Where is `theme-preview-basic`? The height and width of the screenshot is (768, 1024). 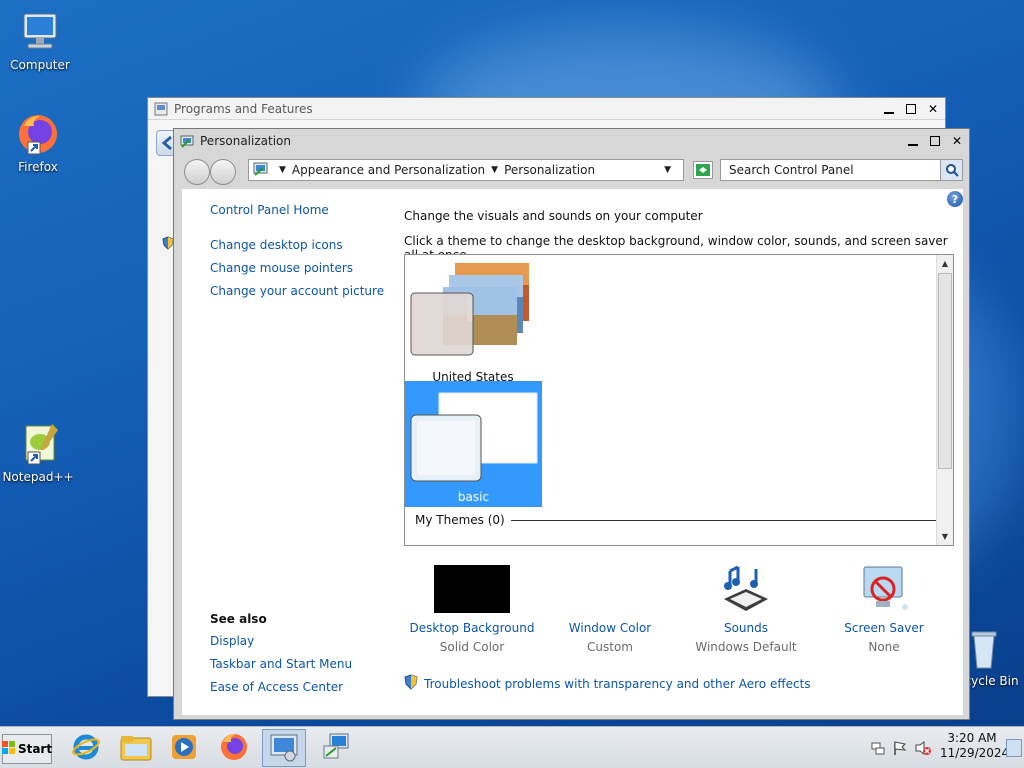
theme-preview-basic is located at coordinates (474, 437).